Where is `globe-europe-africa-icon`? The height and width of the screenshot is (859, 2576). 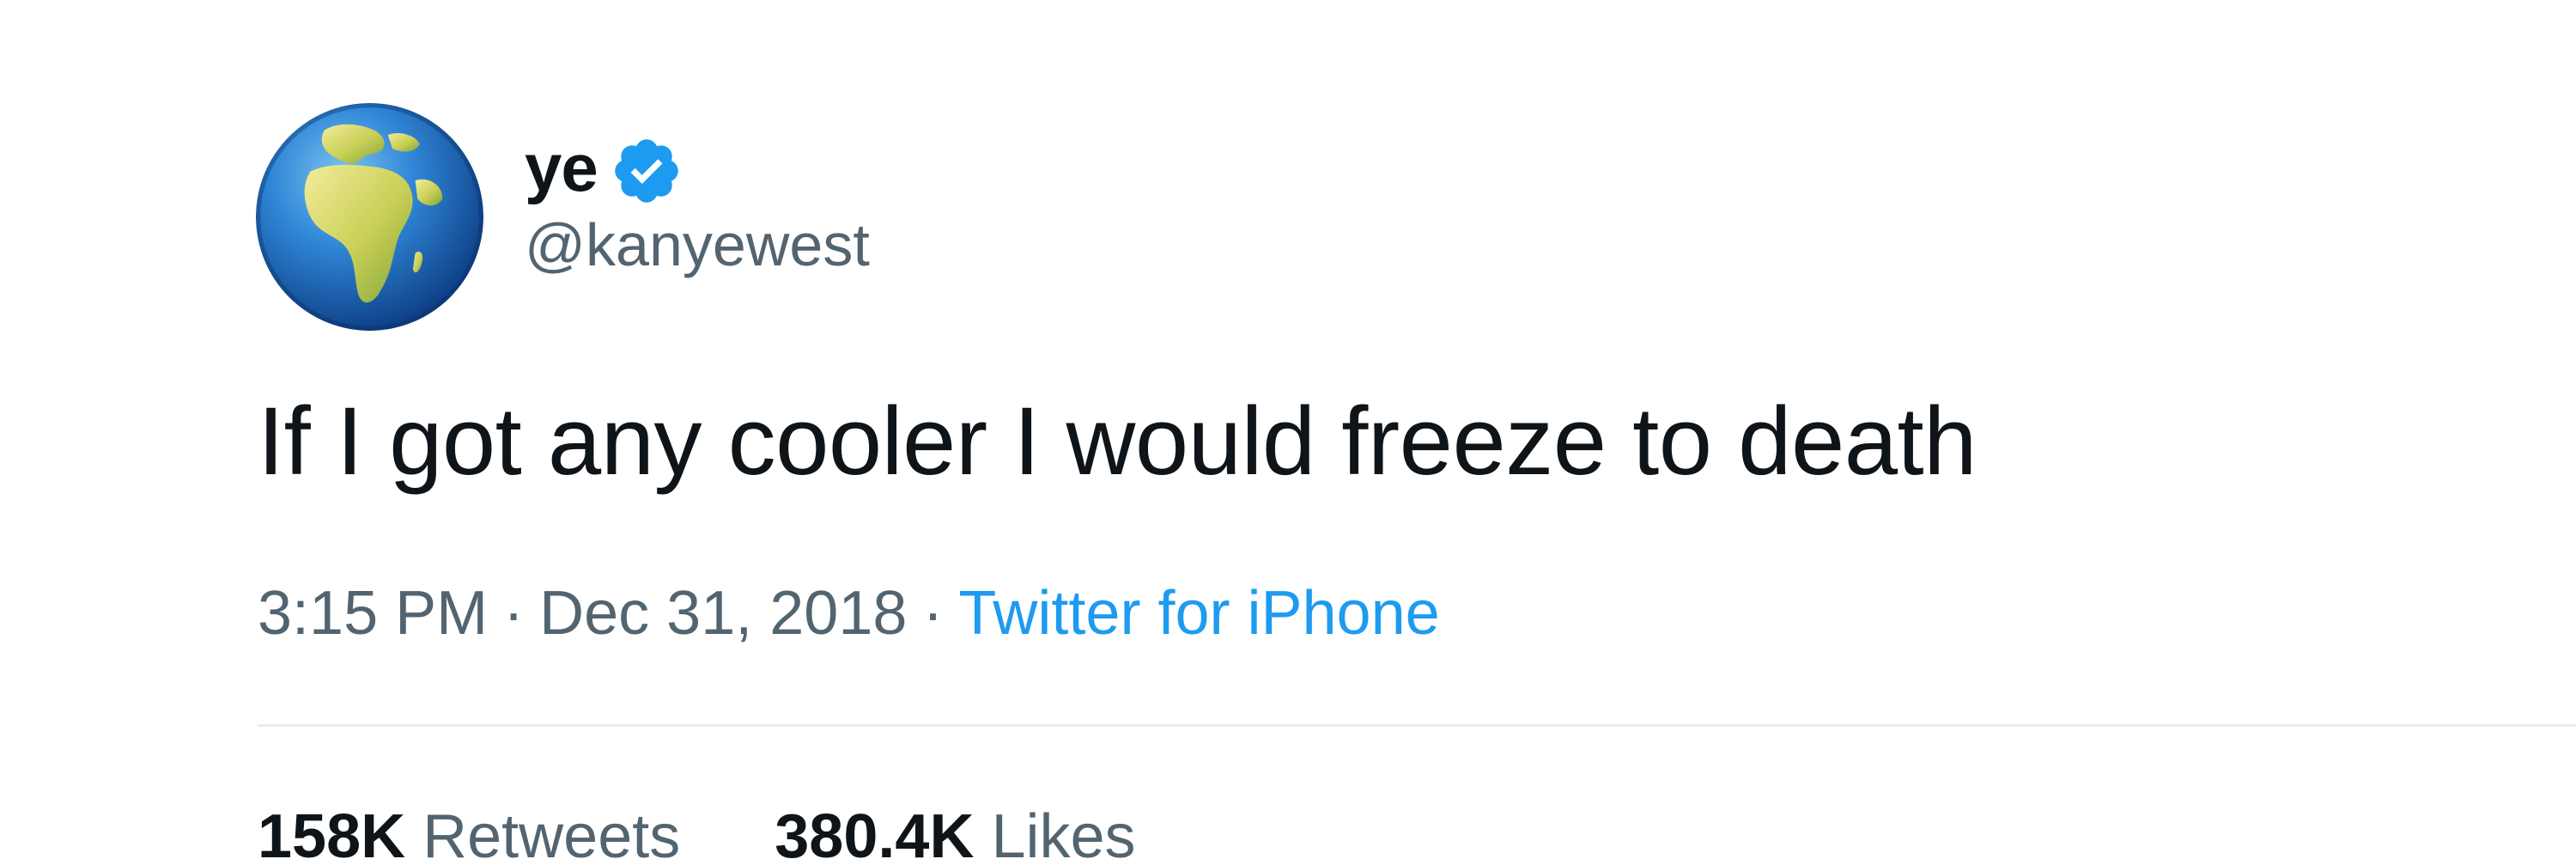 globe-europe-africa-icon is located at coordinates (369, 217).